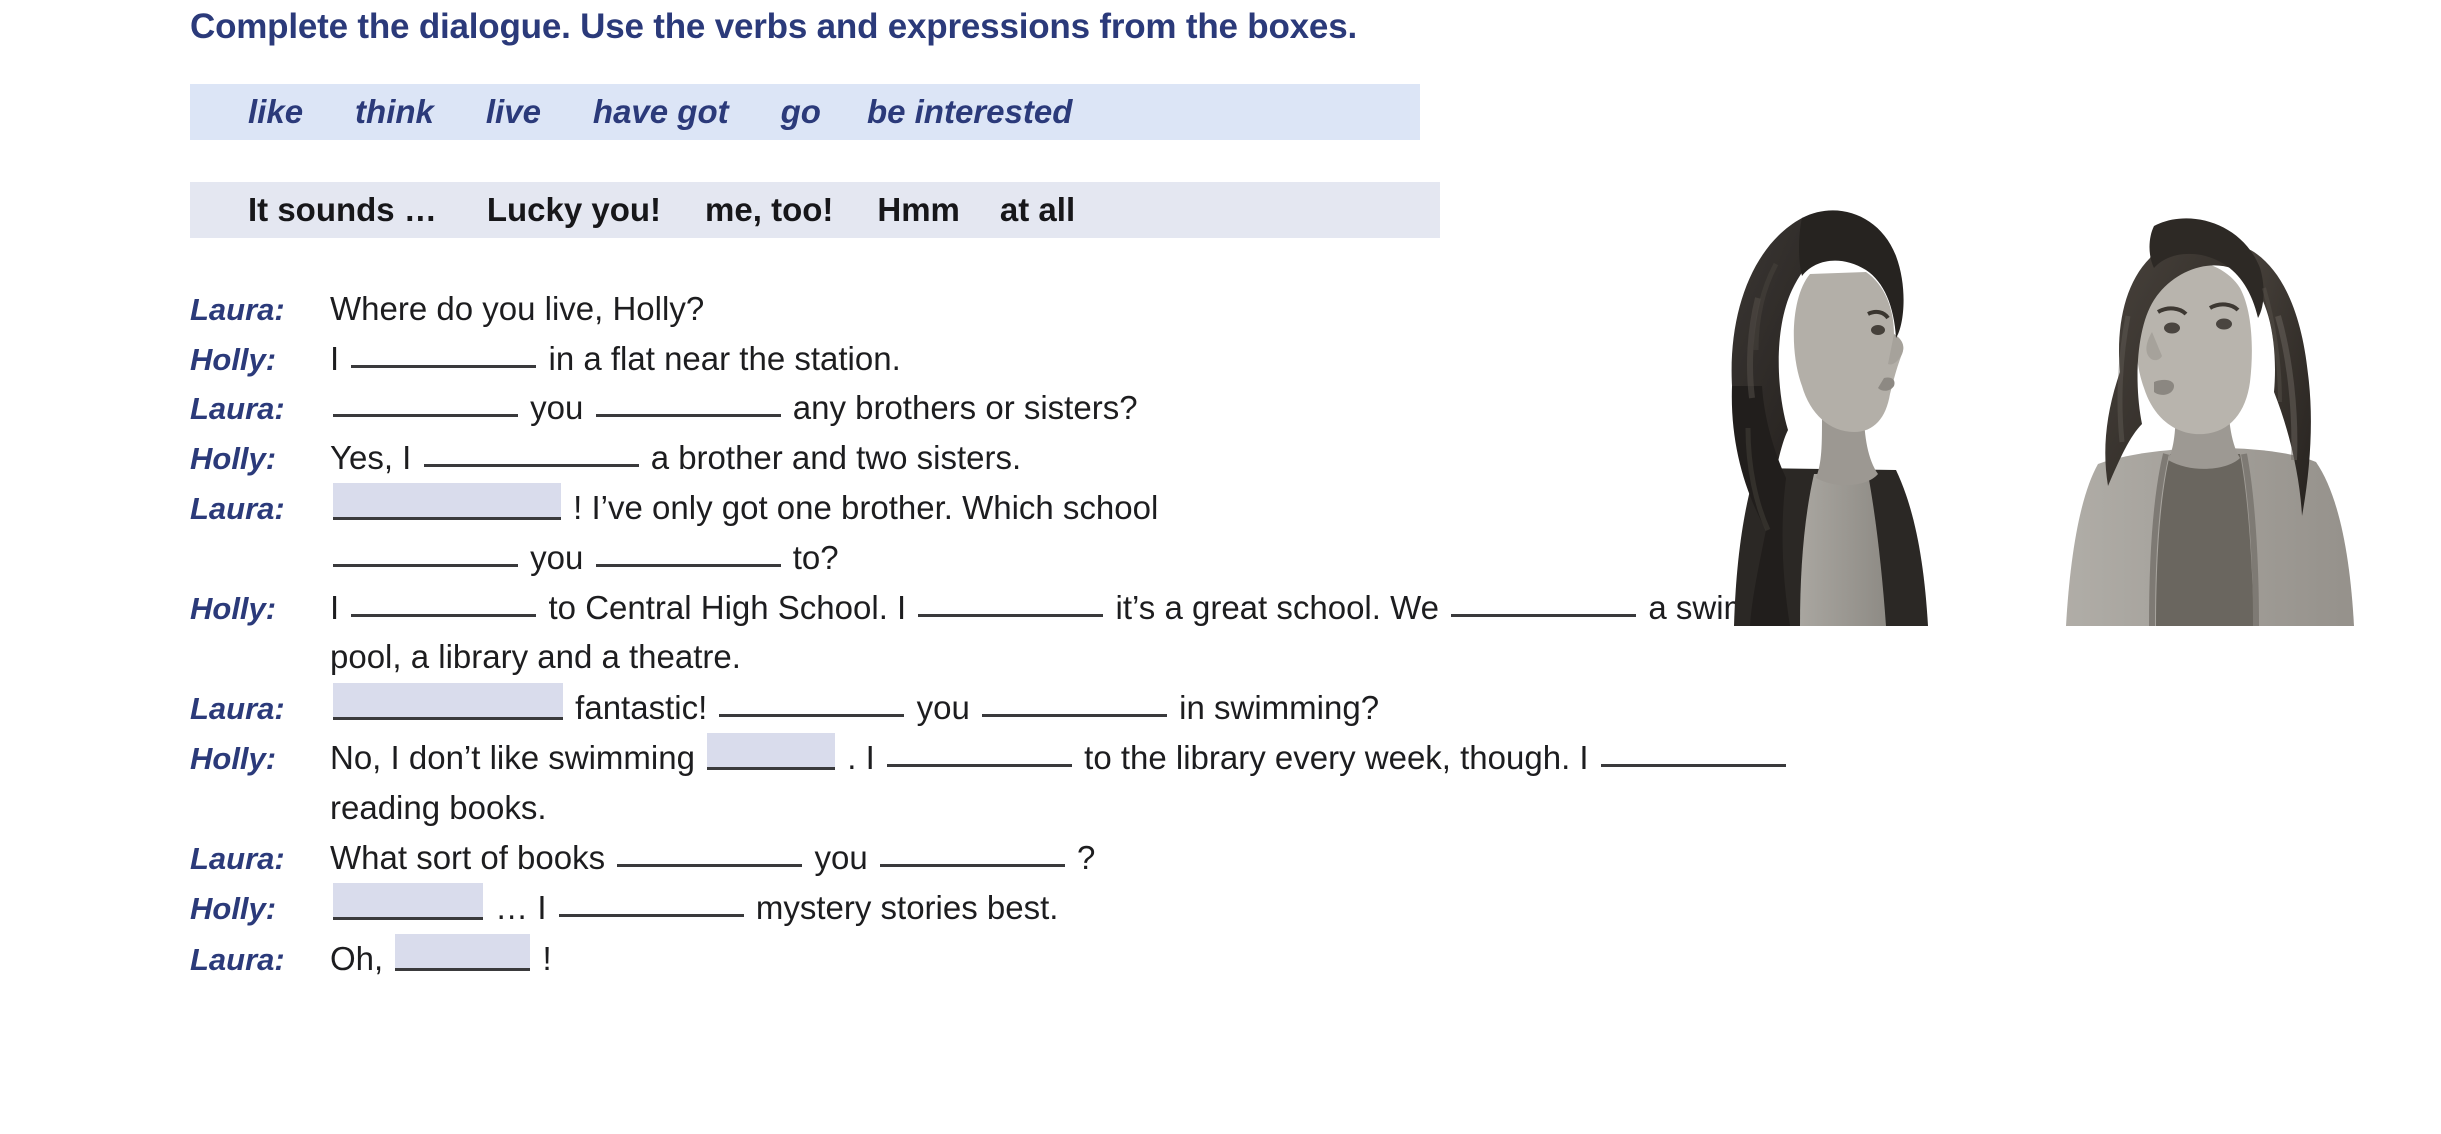 This screenshot has height=1134, width=2441. I want to click on verb-chip-live: live, so click(513, 111).